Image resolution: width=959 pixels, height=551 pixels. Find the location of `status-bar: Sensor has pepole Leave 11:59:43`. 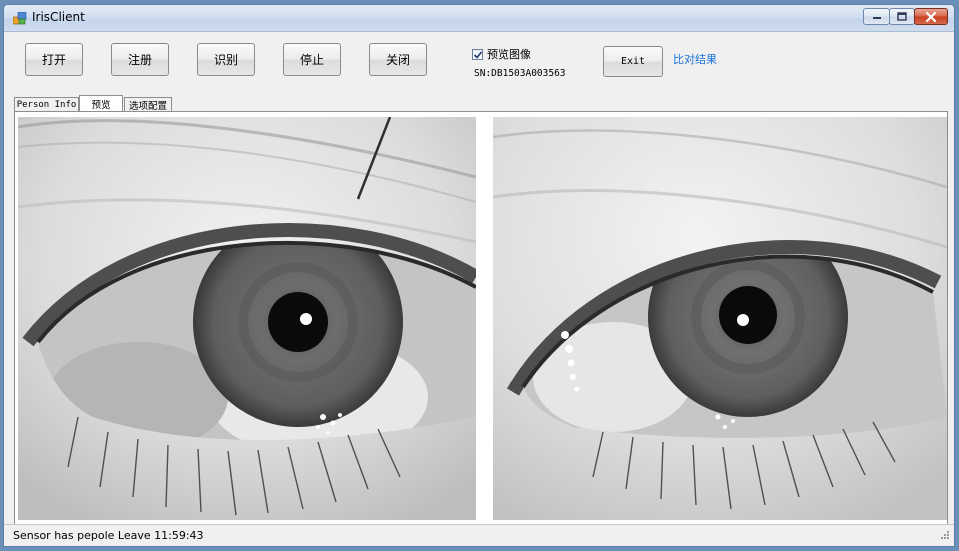

status-bar: Sensor has pepole Leave 11:59:43 is located at coordinates (479, 535).